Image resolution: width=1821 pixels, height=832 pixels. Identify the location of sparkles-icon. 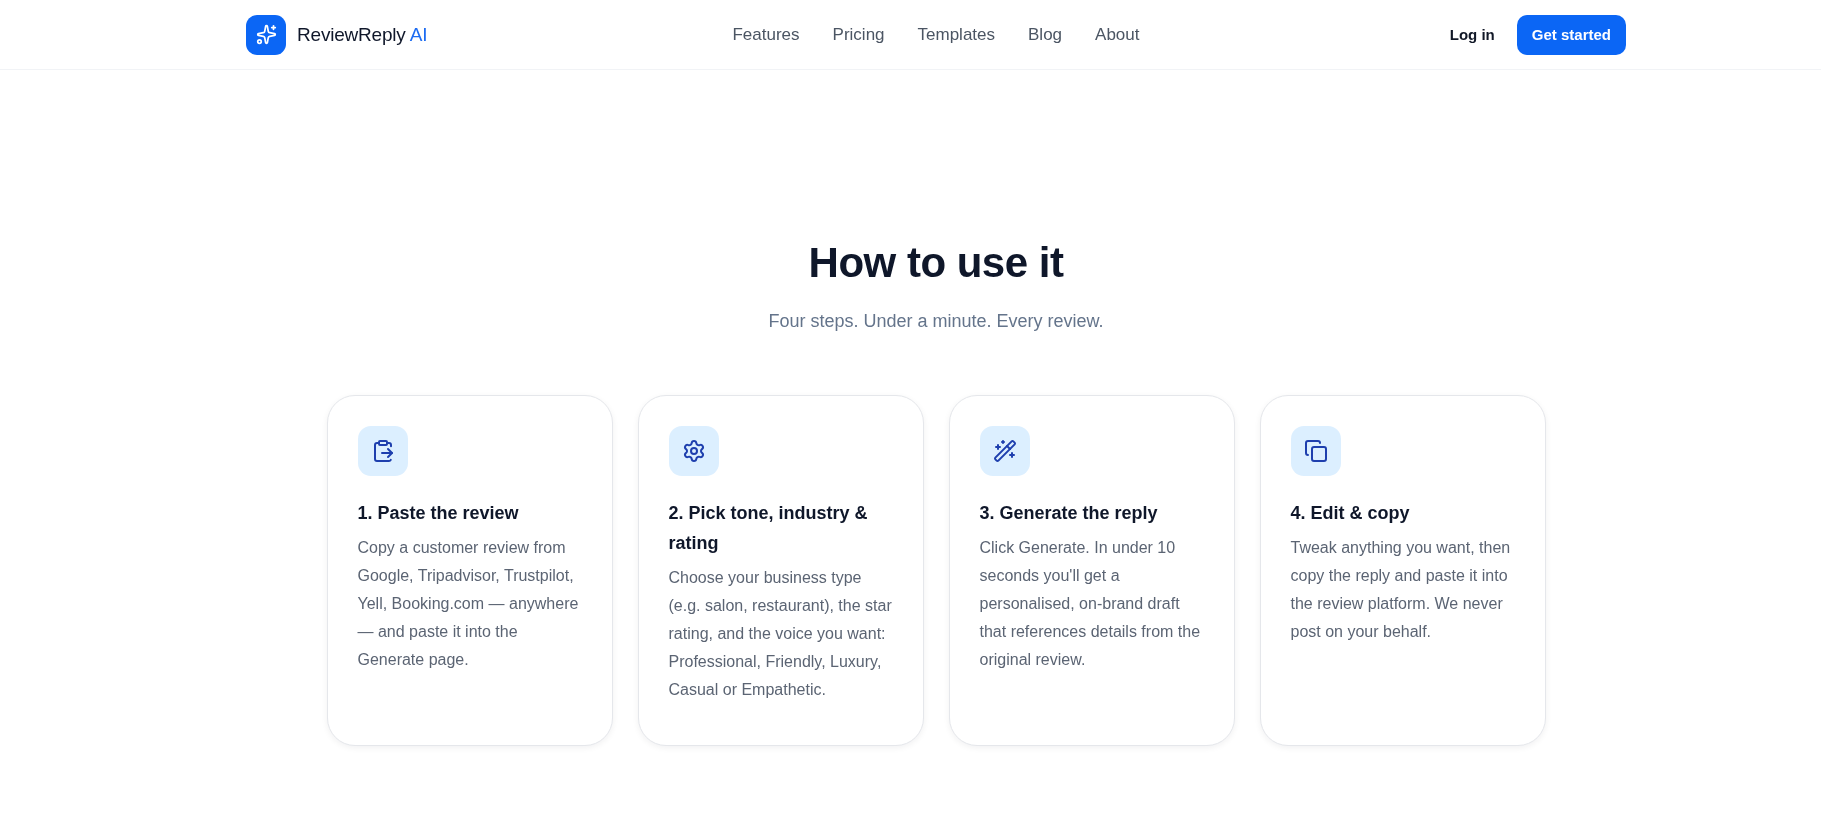
(266, 34).